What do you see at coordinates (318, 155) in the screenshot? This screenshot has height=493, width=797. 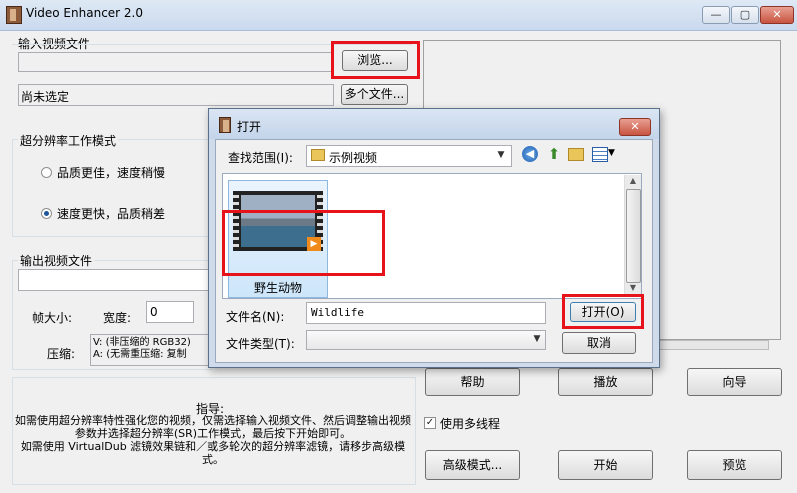 I see `folder-icon` at bounding box center [318, 155].